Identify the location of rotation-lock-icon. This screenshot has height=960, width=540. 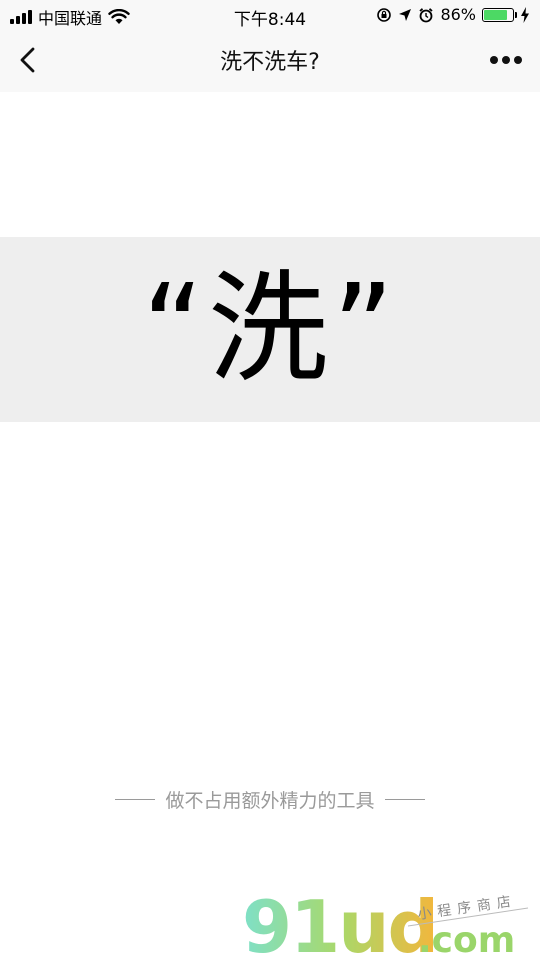
(384, 14).